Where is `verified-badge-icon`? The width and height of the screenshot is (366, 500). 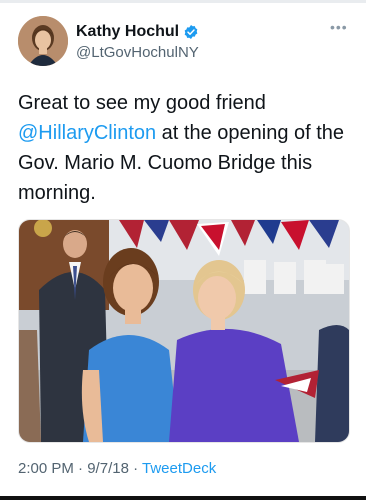 verified-badge-icon is located at coordinates (191, 32).